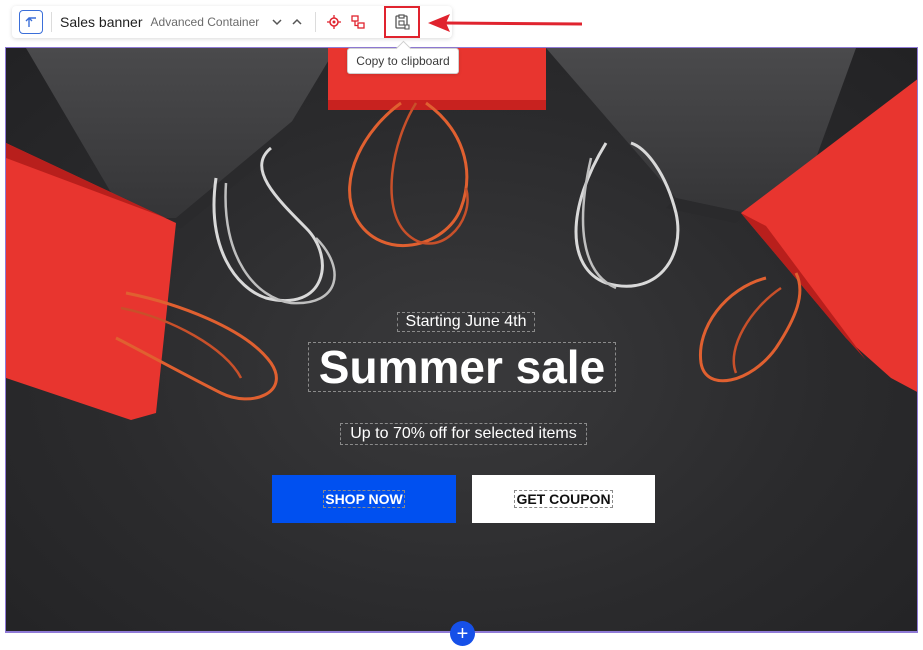  I want to click on get-coupon-label: GET COUPON, so click(563, 499).